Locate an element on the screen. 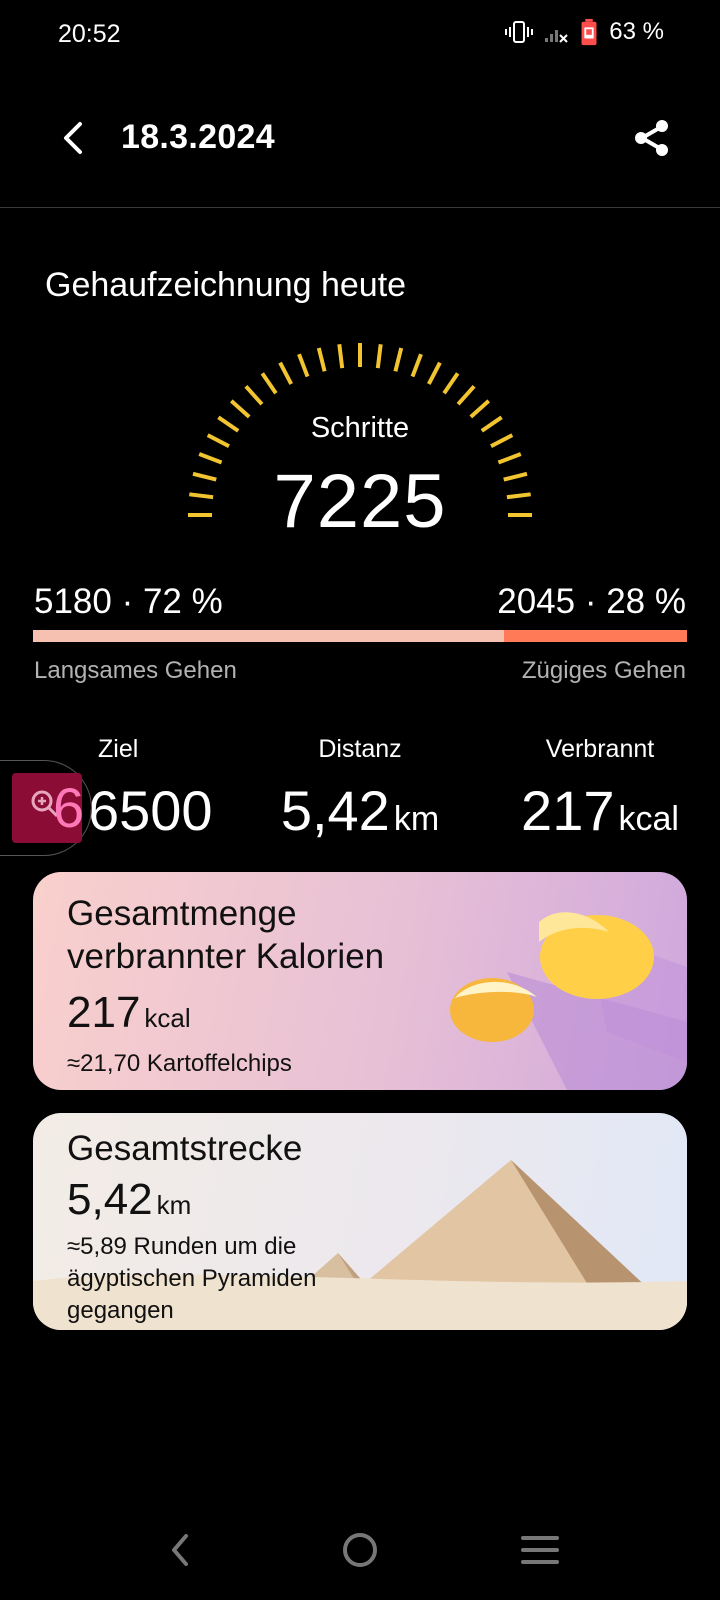 Image resolution: width=720 pixels, height=1600 pixels. share-icon is located at coordinates (651, 138).